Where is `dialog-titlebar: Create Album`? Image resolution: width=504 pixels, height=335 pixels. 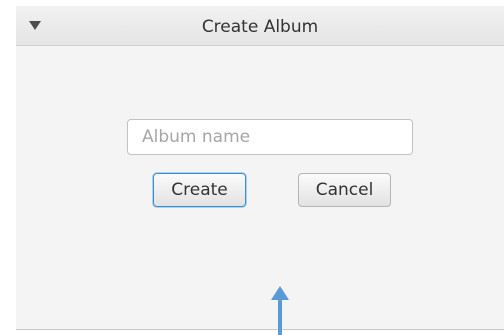
dialog-titlebar: Create Album is located at coordinates (260, 26).